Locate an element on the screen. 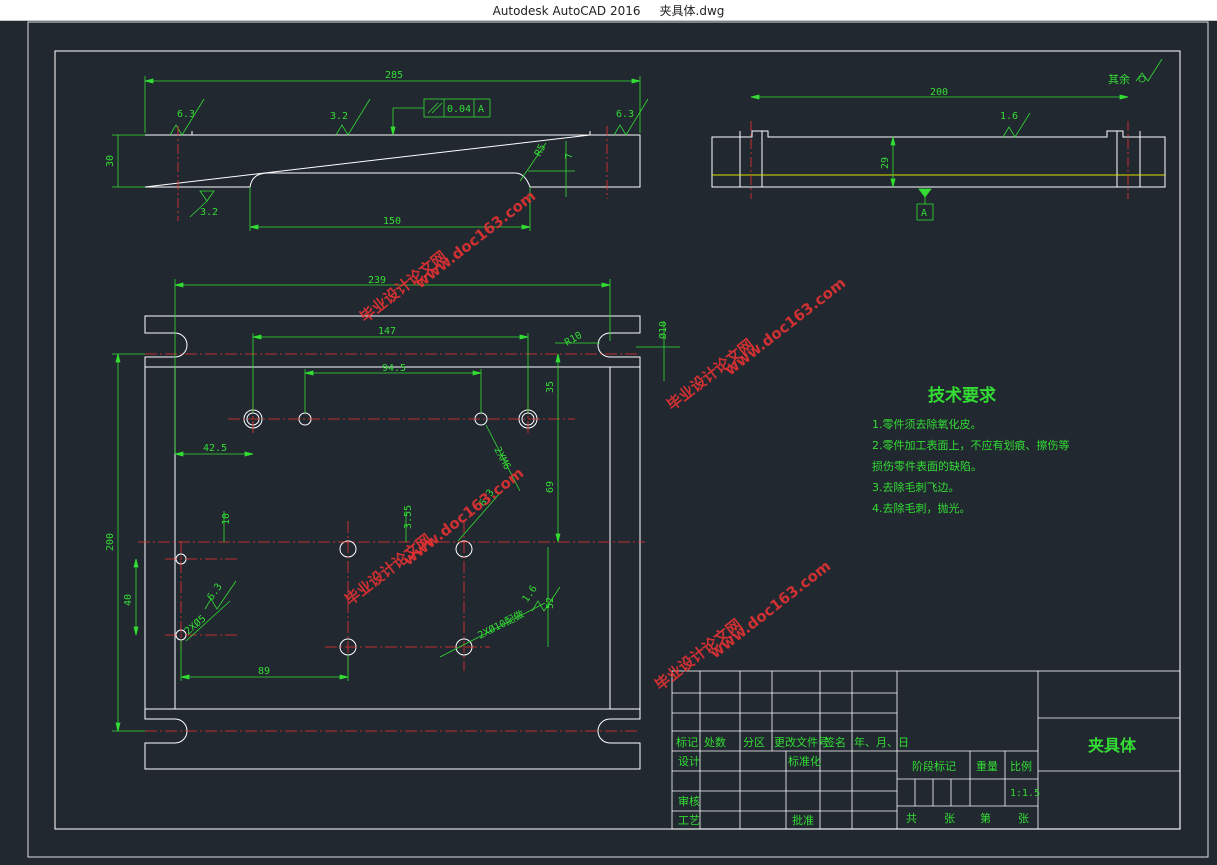  surface-rest-label: 其余 is located at coordinates (1119, 79).